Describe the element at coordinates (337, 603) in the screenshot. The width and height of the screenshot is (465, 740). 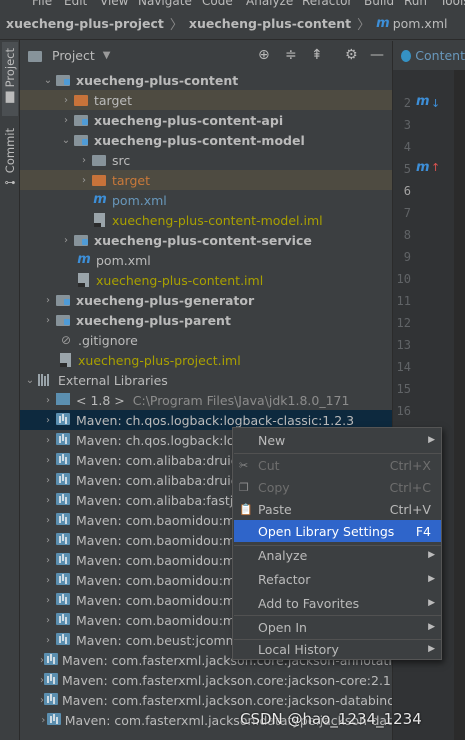
I see `menu-item-add-to-favorites: Add to Favorites ▶` at that location.